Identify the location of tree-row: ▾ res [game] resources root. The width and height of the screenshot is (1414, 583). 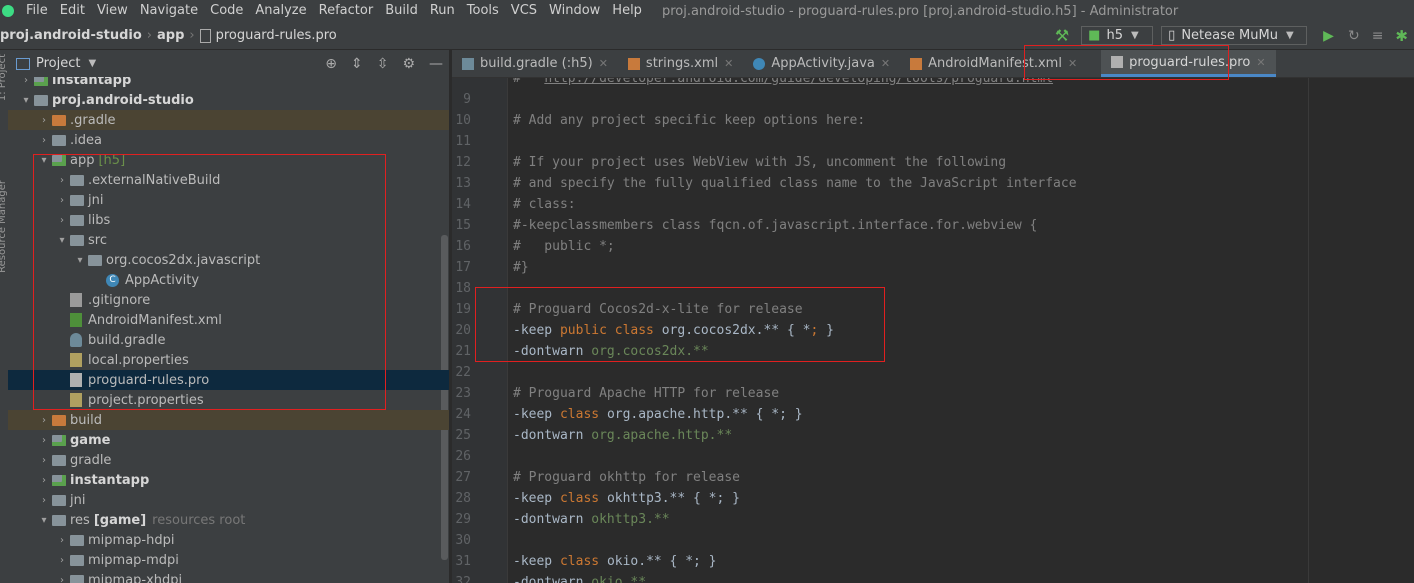
(228, 520).